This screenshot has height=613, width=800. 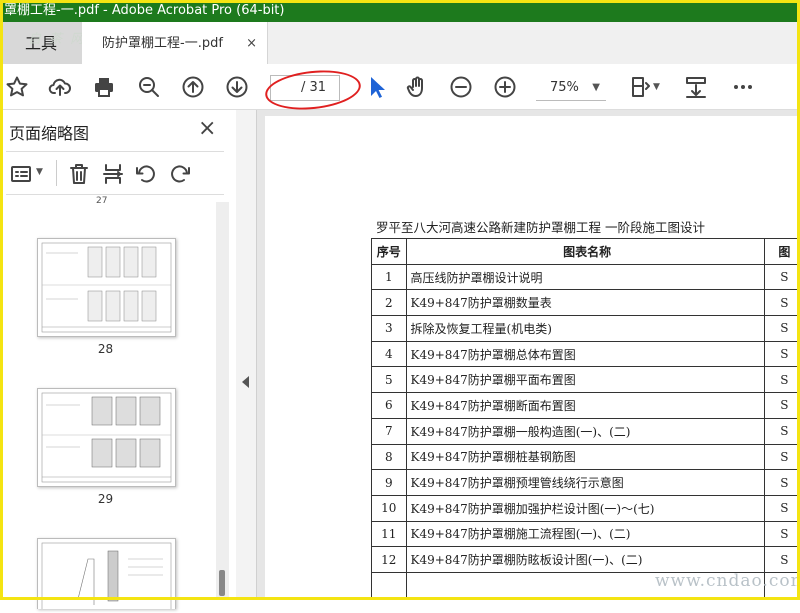 I want to click on row-number: 8, so click(x=389, y=457).